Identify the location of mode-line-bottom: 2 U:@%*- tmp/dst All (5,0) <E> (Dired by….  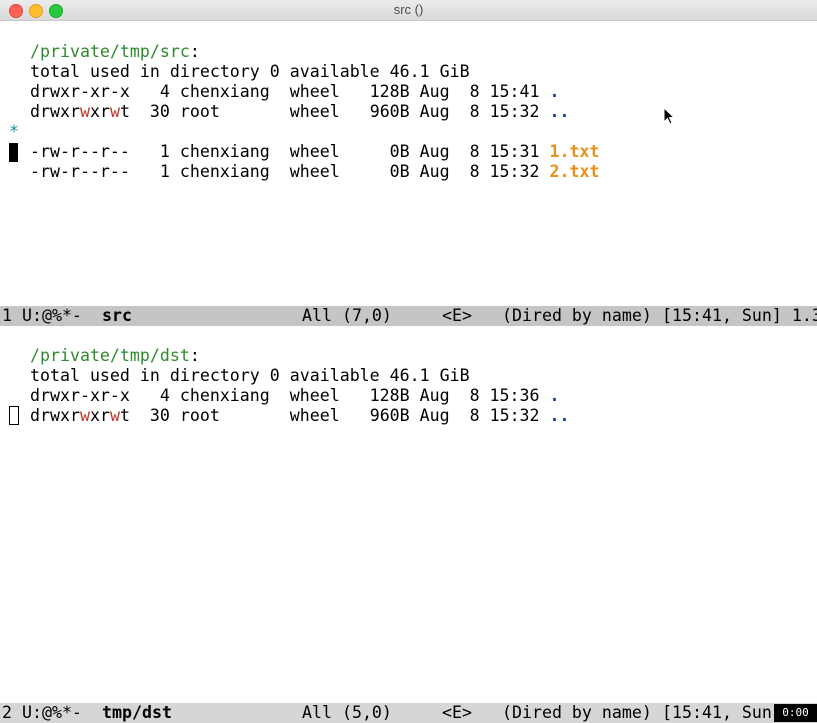
(408, 713).